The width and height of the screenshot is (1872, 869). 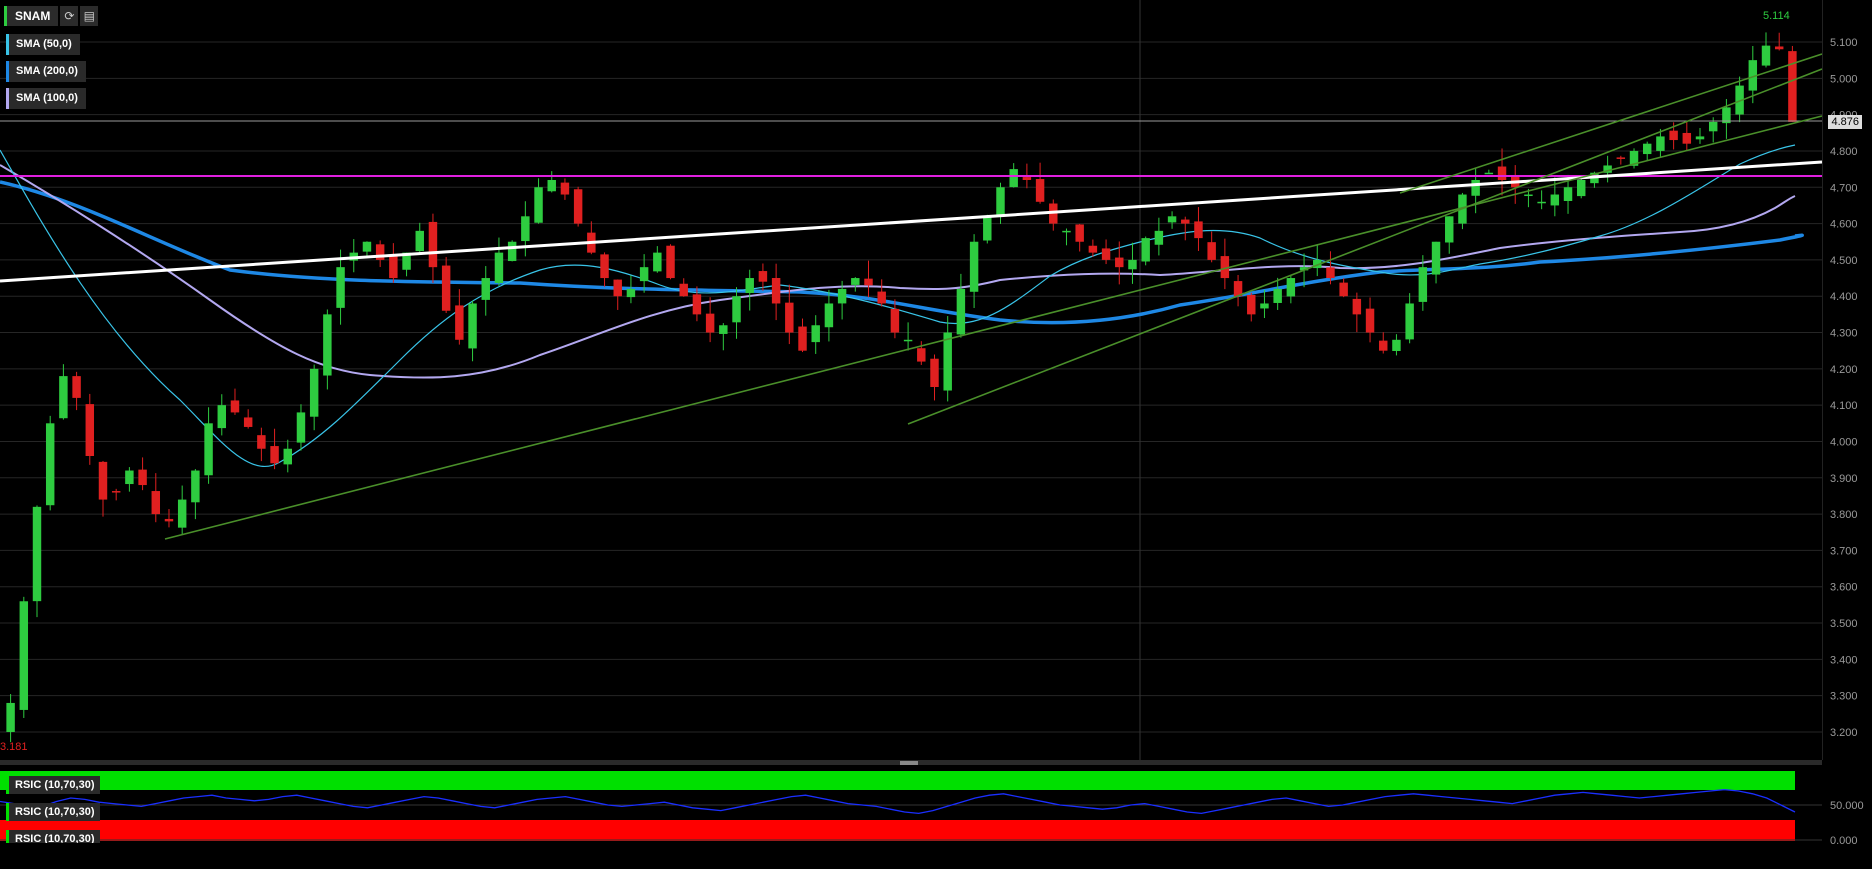 I want to click on price-tick-label: 3.200, so click(x=1844, y=733).